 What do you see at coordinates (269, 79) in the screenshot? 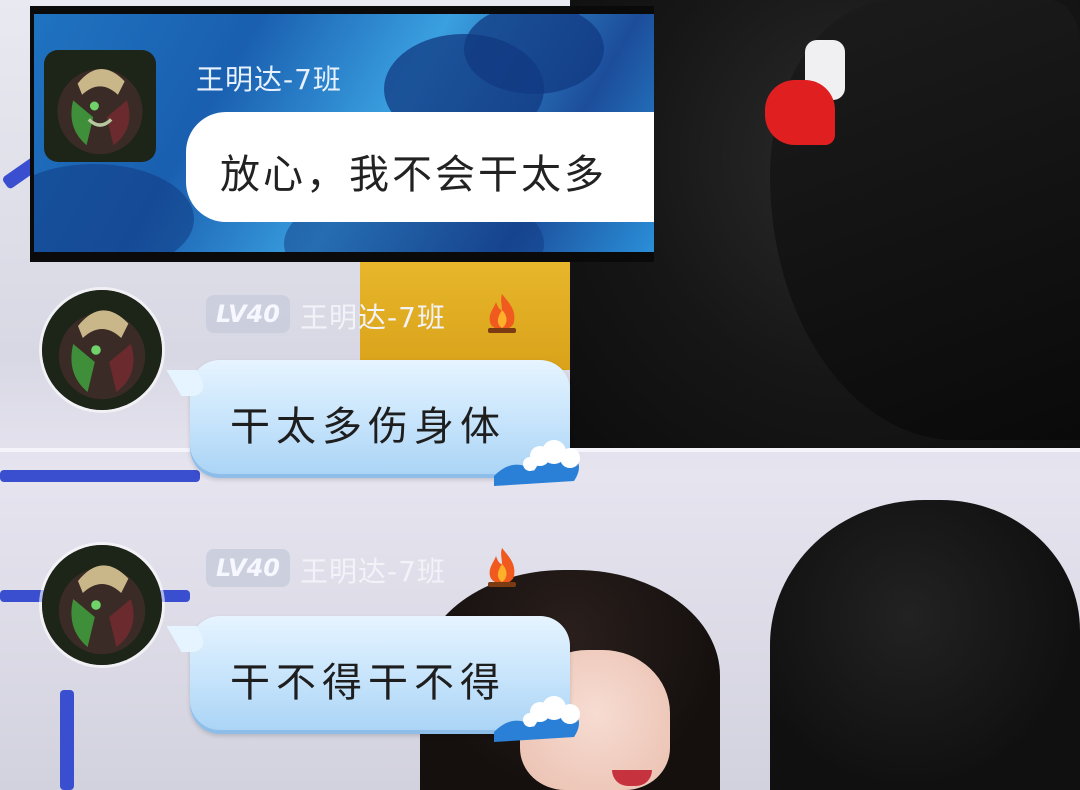
I see `card-username: 王明达-7班` at bounding box center [269, 79].